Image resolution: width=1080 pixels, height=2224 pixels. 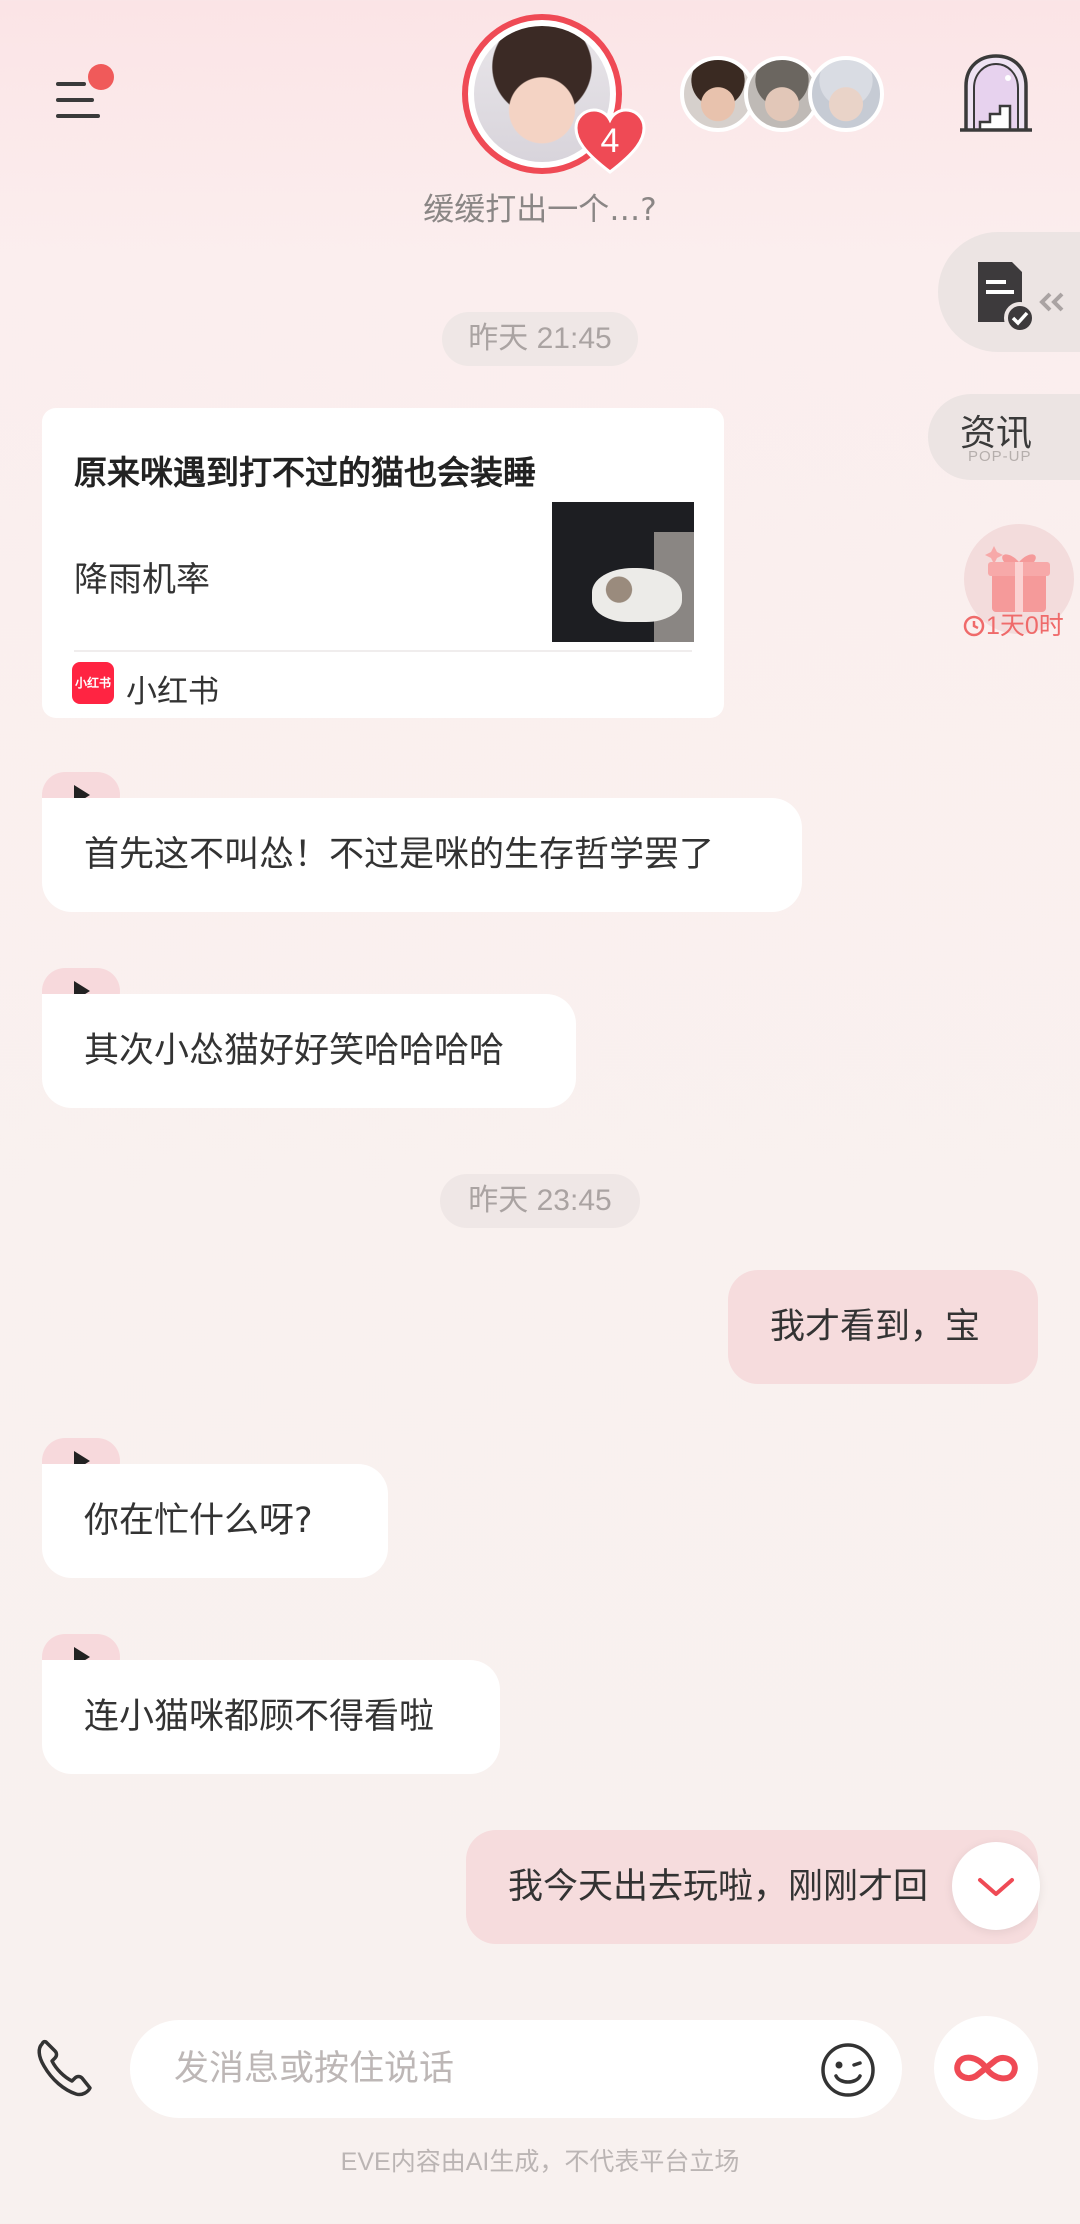 What do you see at coordinates (846, 94) in the screenshot?
I see `friend-avatar` at bounding box center [846, 94].